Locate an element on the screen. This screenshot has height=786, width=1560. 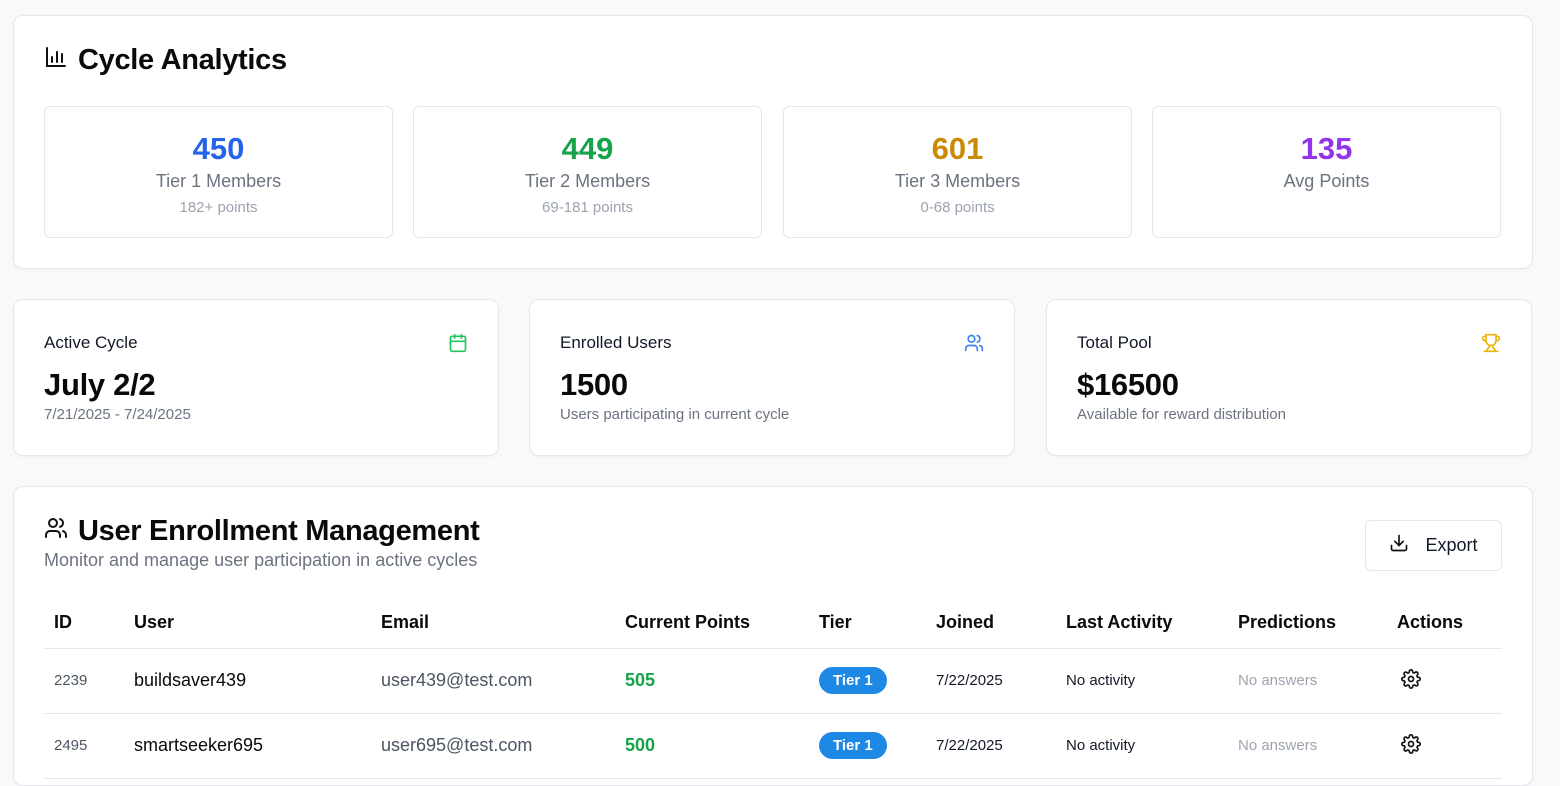
cell-id: 2495 is located at coordinates (84, 746).